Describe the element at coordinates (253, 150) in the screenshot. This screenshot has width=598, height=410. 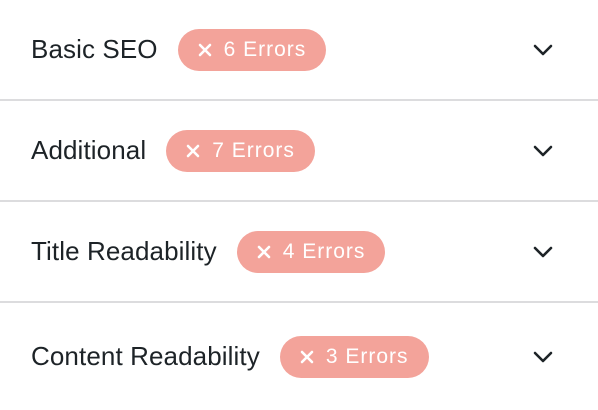
I see `badge-label: 7 Errors` at that location.